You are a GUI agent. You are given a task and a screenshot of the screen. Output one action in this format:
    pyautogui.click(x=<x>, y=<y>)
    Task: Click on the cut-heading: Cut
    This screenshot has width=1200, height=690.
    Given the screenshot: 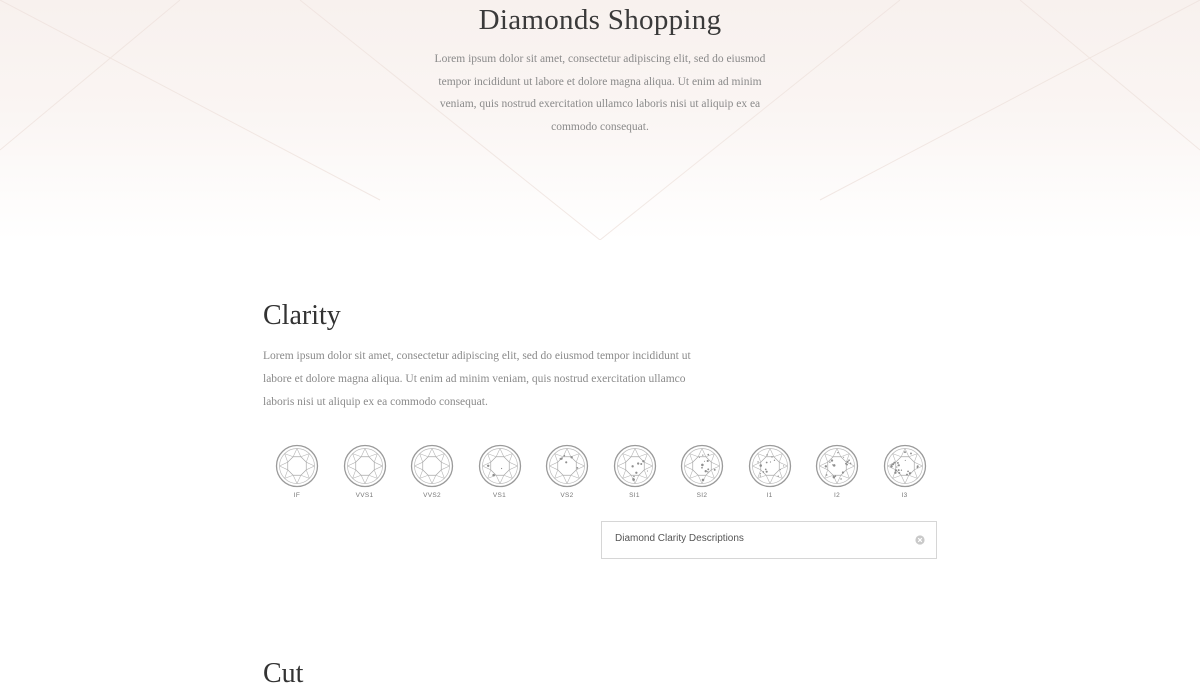 What is the action you would take?
    pyautogui.click(x=283, y=673)
    